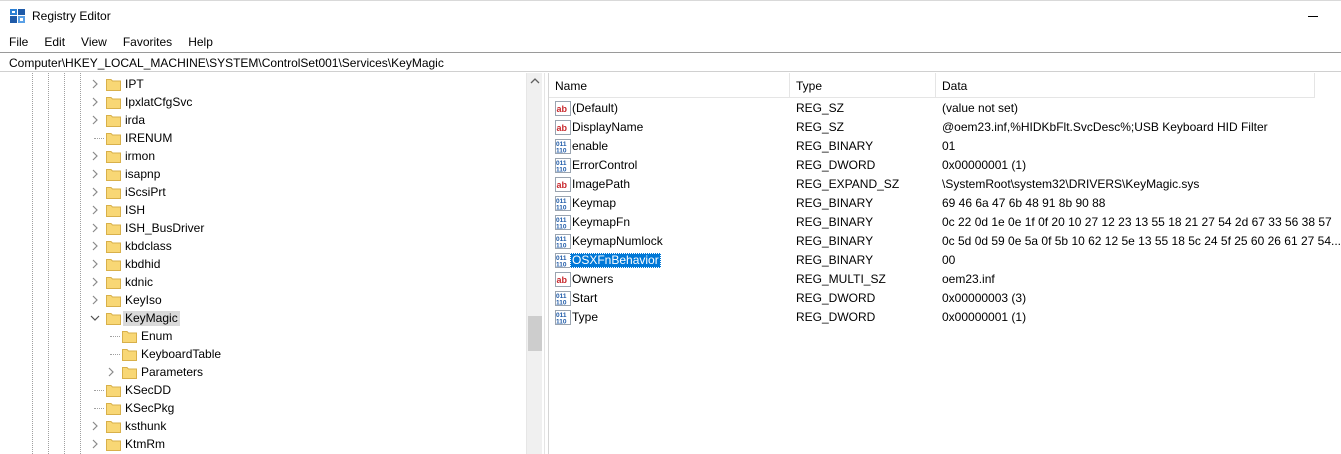 This screenshot has width=1341, height=454. Describe the element at coordinates (148, 138) in the screenshot. I see `tree-item-label: IRENUM` at that location.